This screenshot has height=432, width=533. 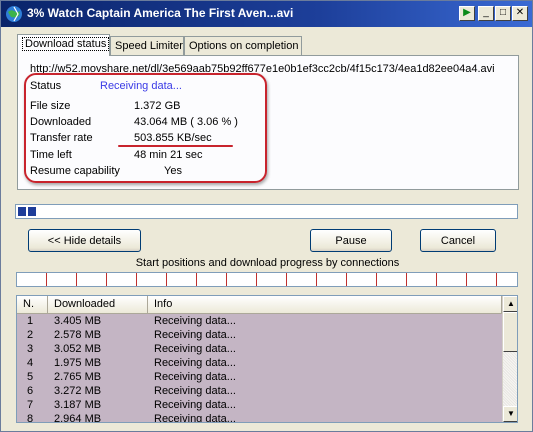 What do you see at coordinates (78, 335) in the screenshot?
I see `row-downloaded: 2.578 MB` at bounding box center [78, 335].